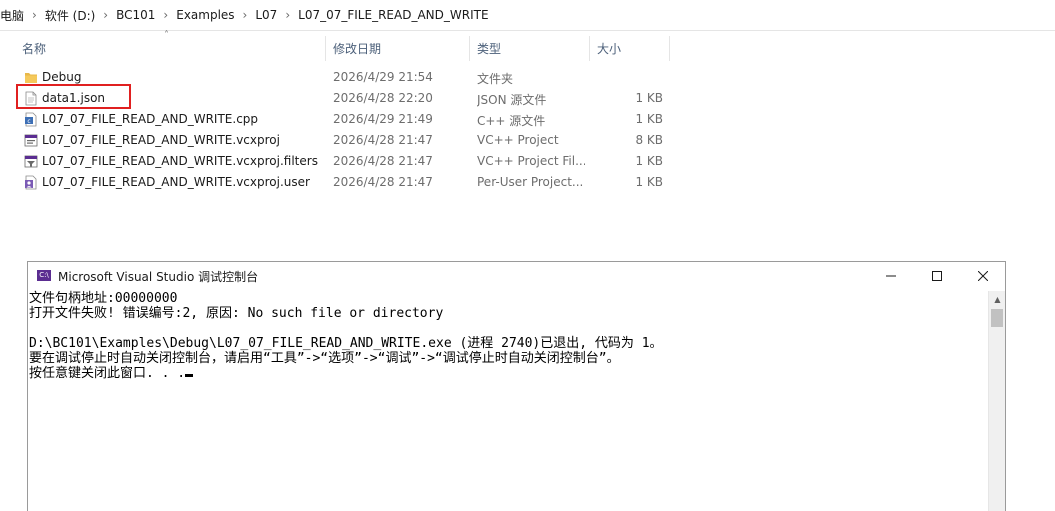  What do you see at coordinates (511, 121) in the screenshot?
I see `file-type: C++ 源文件` at bounding box center [511, 121].